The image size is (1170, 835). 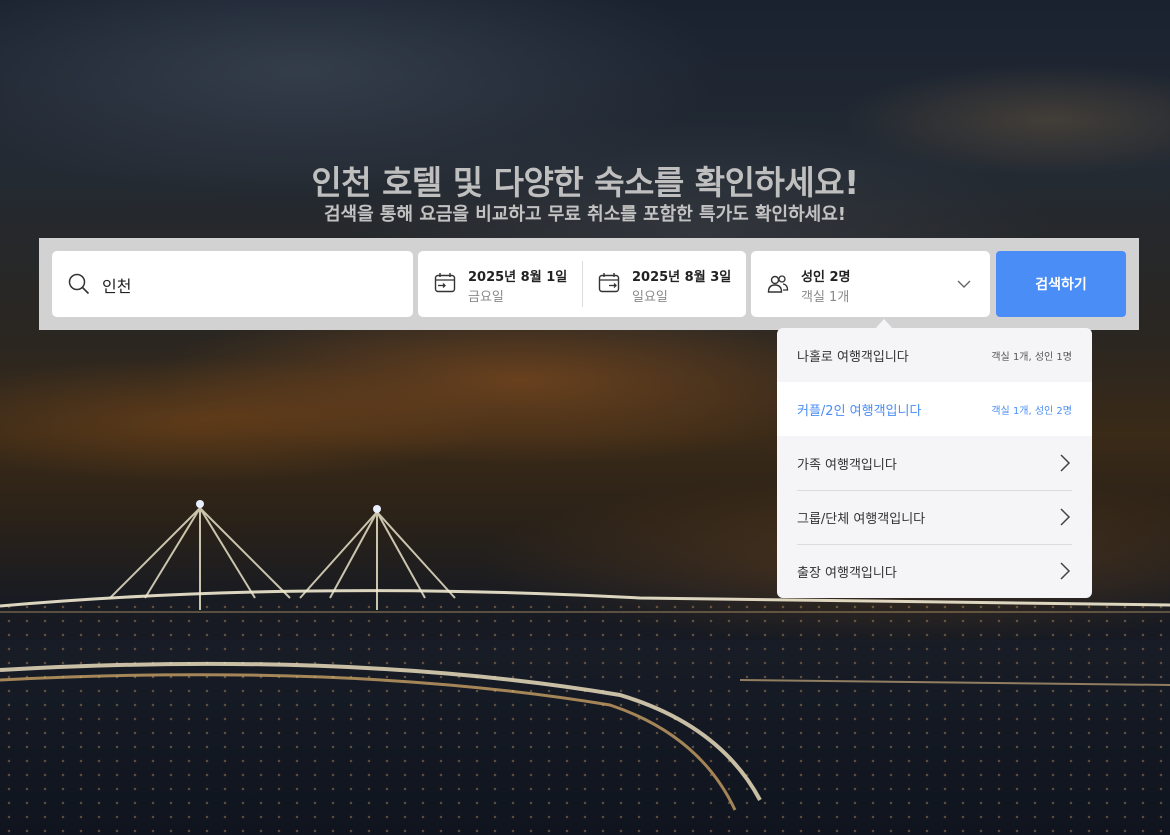 What do you see at coordinates (825, 297) in the screenshot?
I see `guests-rooms: 객실 1개` at bounding box center [825, 297].